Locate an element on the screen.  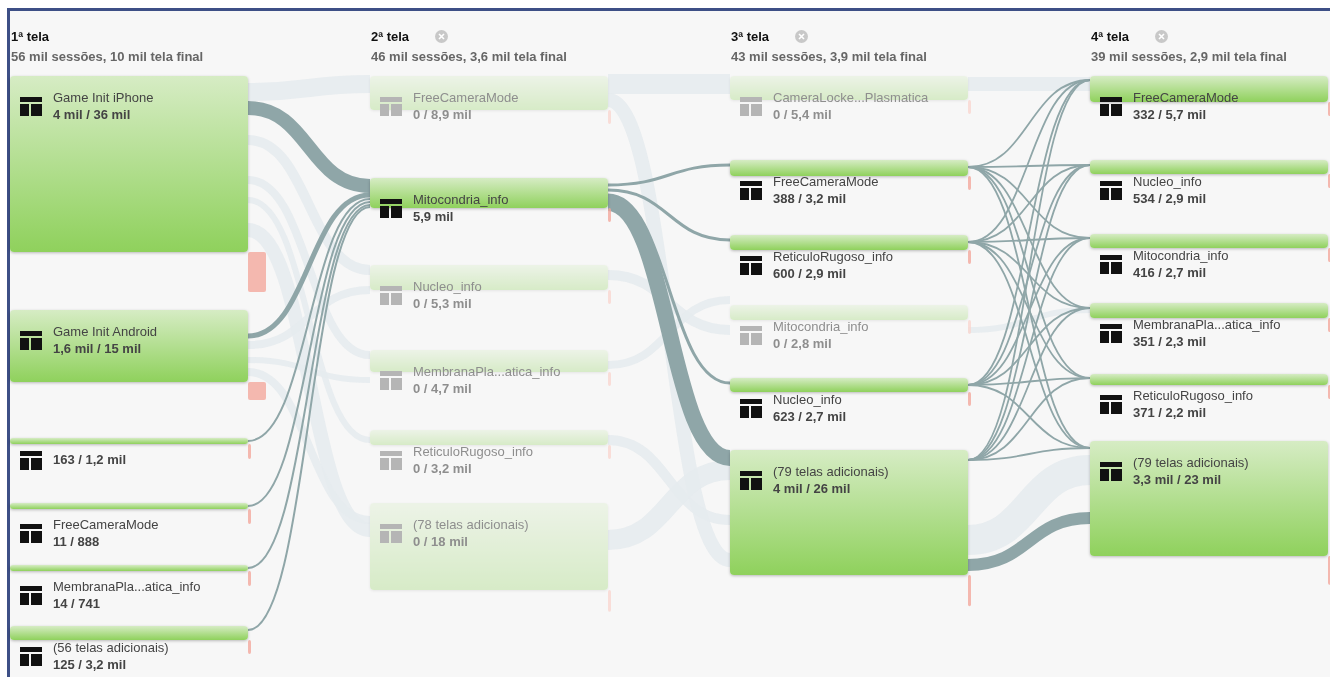
session-count: 416 / 2,7 mil is located at coordinates (1170, 273).